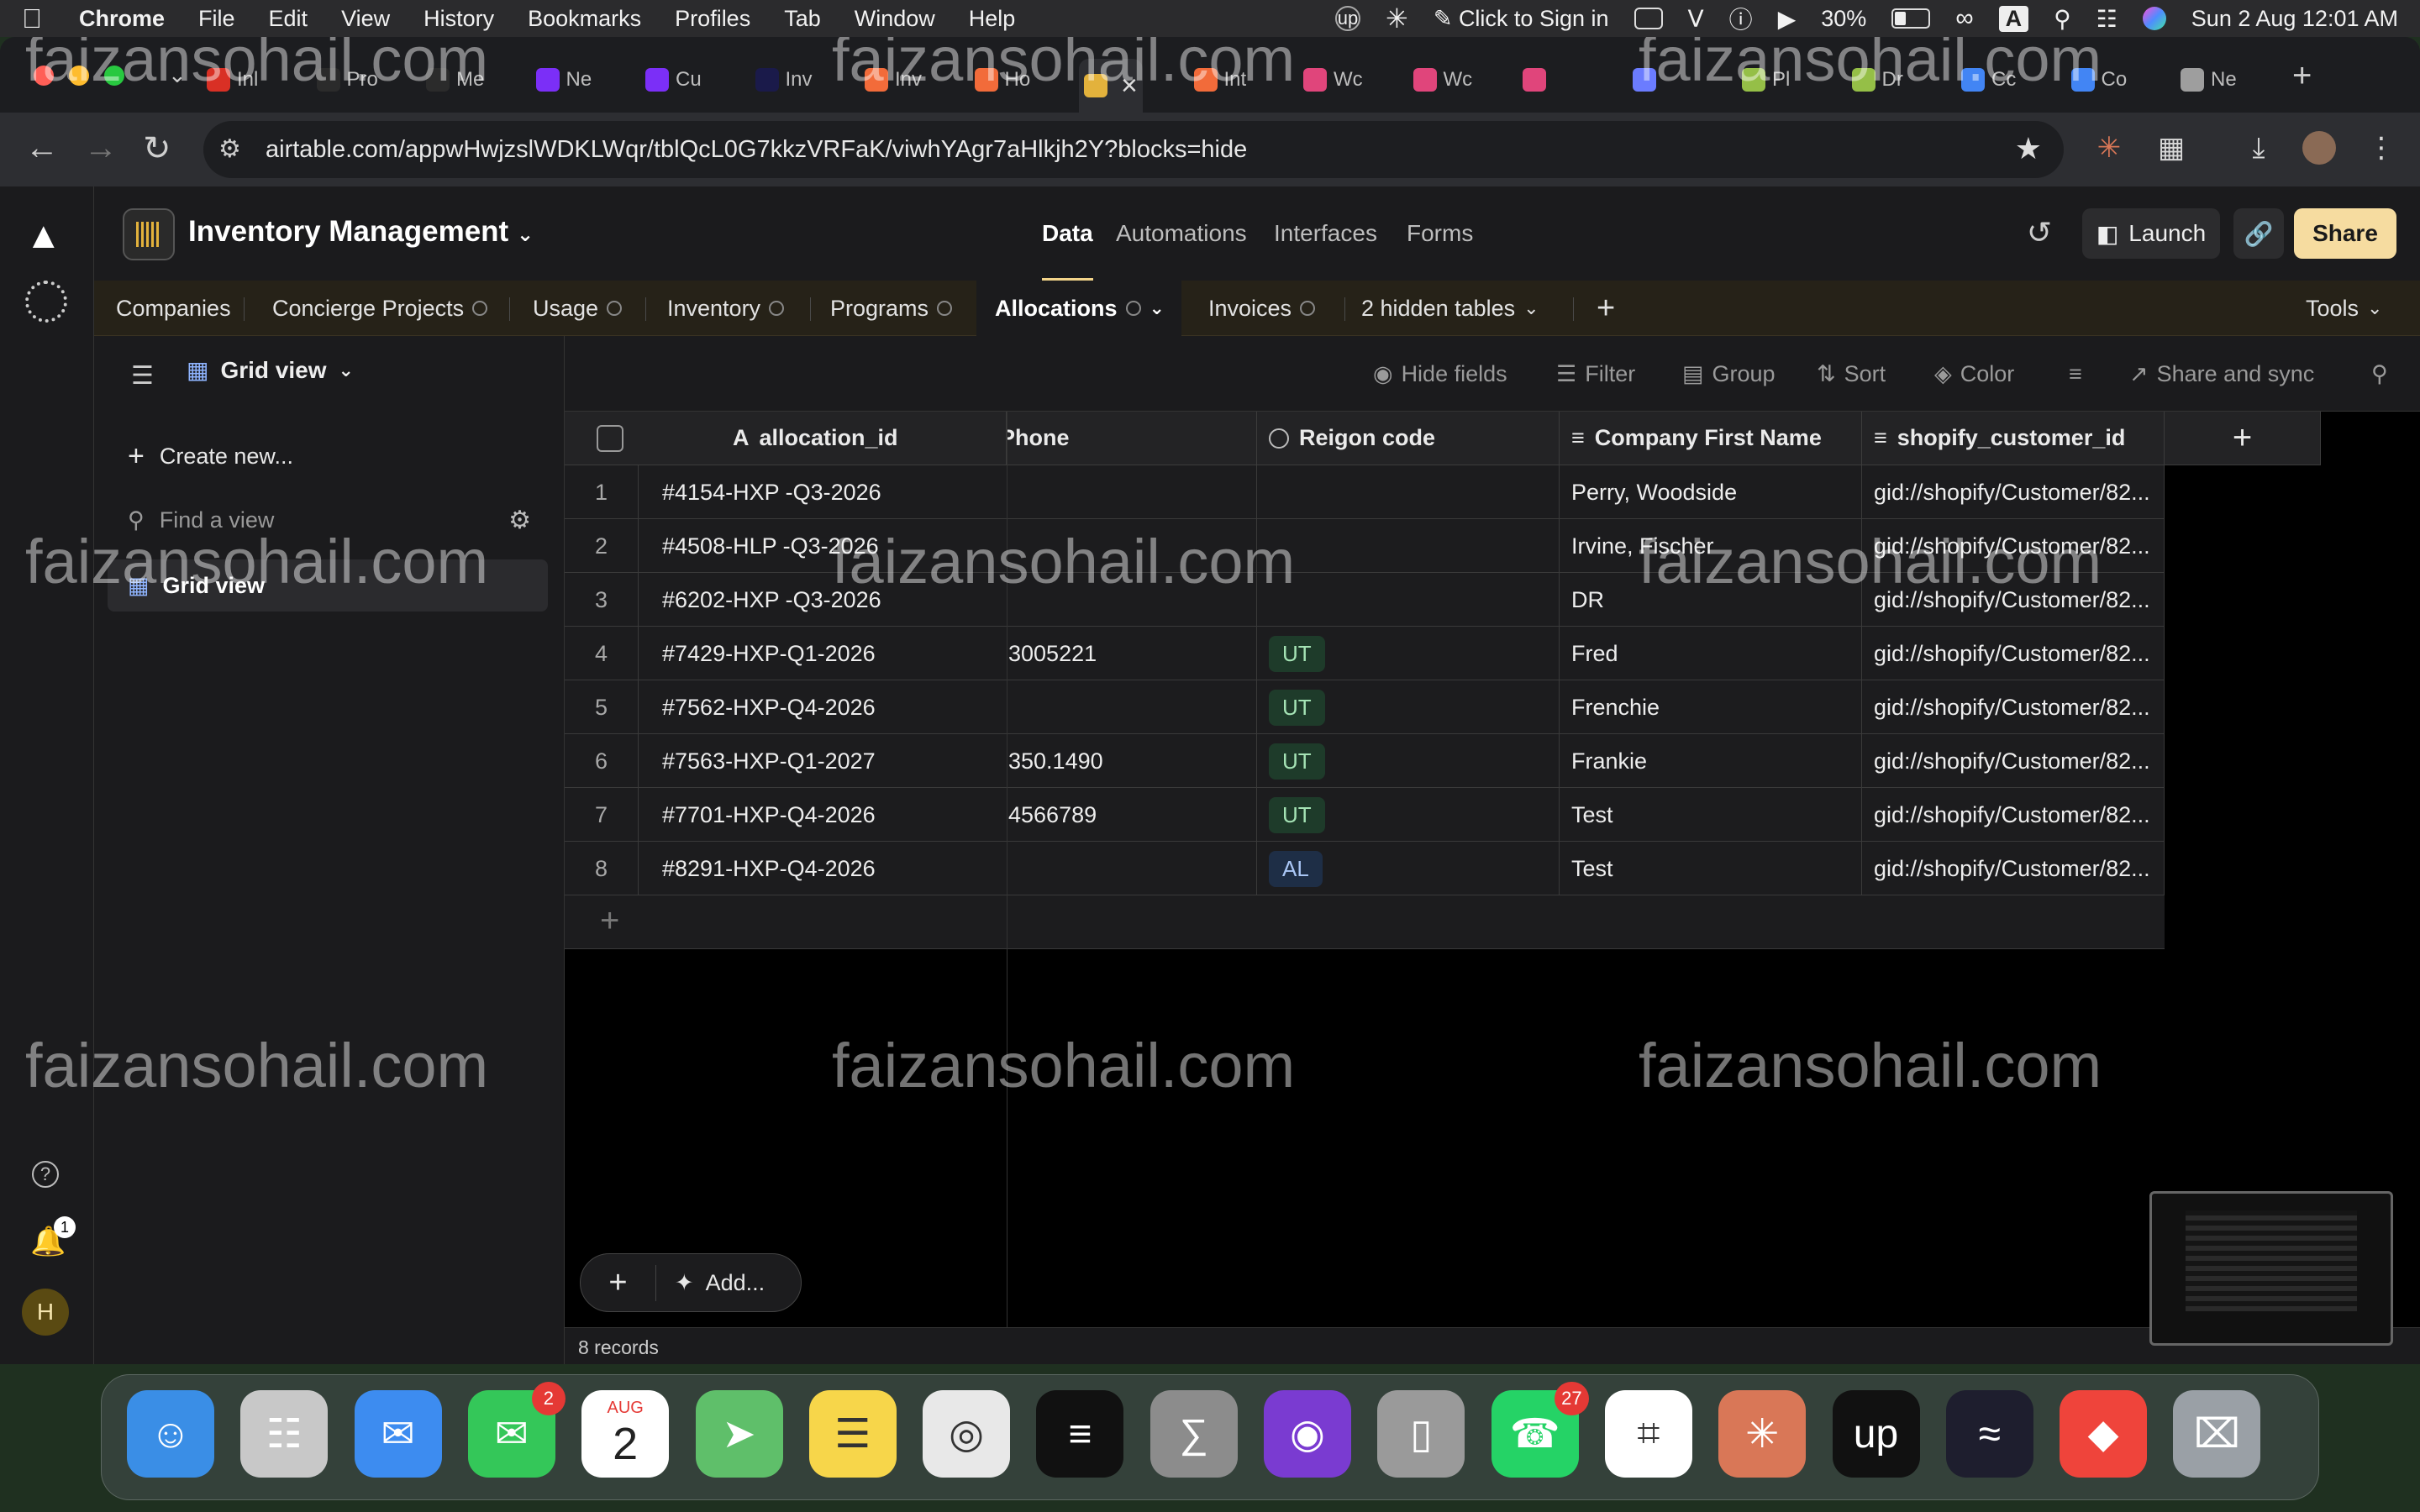  I want to click on row-number: 1, so click(602, 492).